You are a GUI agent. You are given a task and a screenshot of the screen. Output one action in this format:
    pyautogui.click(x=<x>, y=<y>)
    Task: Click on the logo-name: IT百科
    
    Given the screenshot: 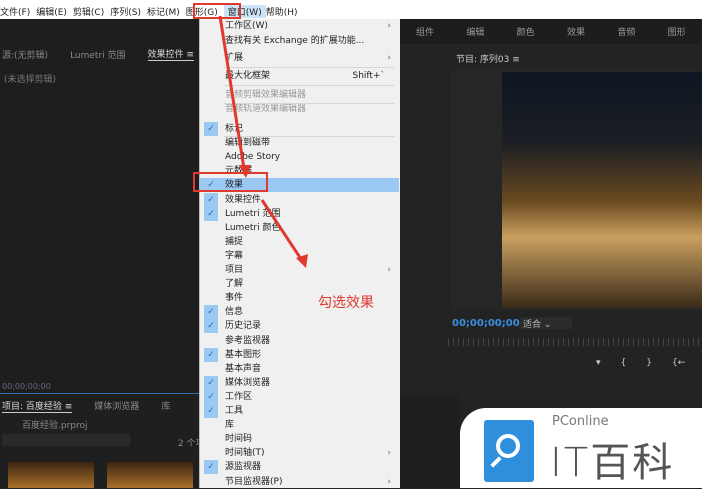 What is the action you would take?
    pyautogui.click(x=612, y=463)
    